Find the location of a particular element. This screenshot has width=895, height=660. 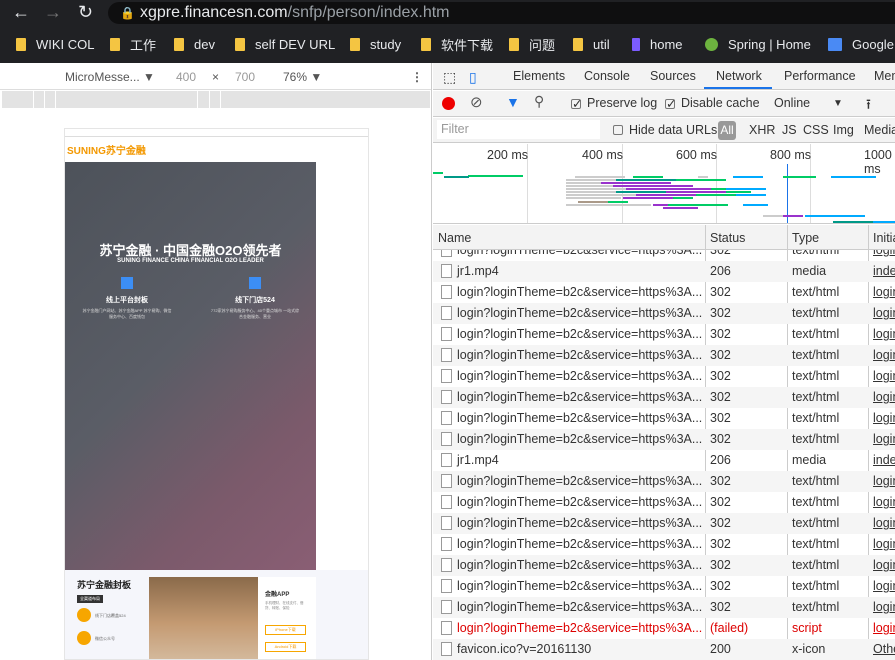

site-logo: SUNING苏宁金融 is located at coordinates (106, 149).